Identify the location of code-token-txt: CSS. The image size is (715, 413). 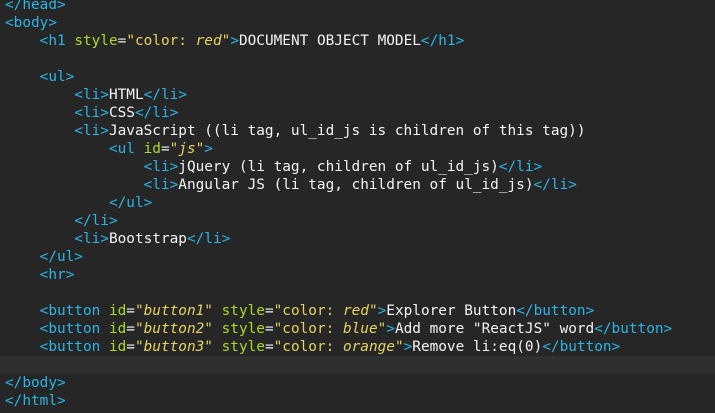
(121, 113).